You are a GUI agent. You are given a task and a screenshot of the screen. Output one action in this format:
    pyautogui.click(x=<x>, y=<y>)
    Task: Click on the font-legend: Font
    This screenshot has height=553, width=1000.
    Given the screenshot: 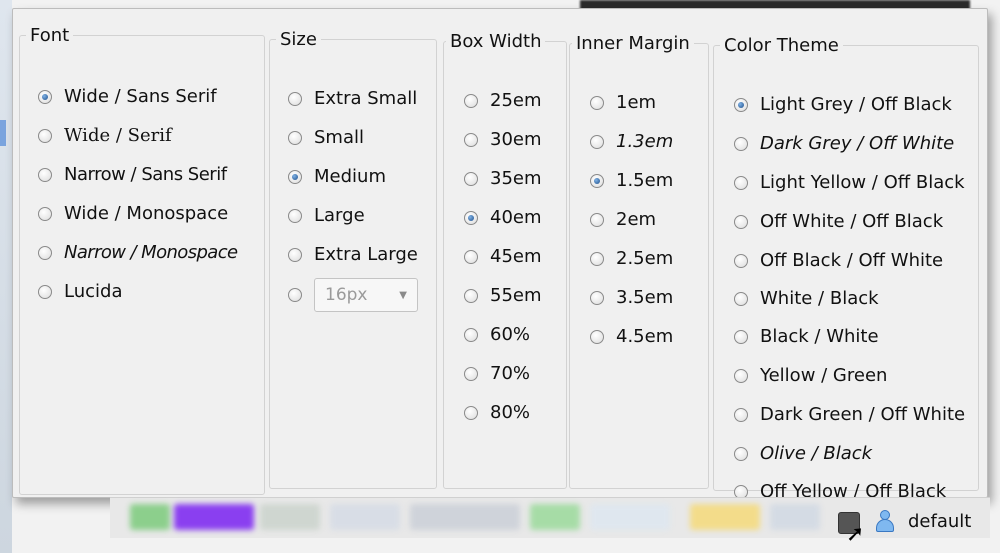 What is the action you would take?
    pyautogui.click(x=50, y=35)
    